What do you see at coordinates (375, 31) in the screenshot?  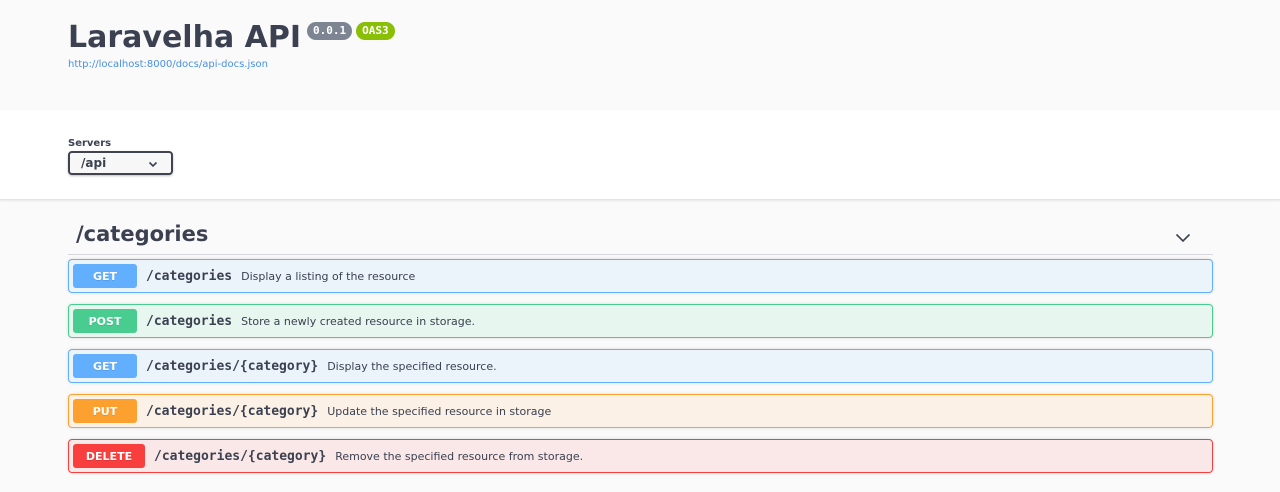 I see `oas-badge: OAS3` at bounding box center [375, 31].